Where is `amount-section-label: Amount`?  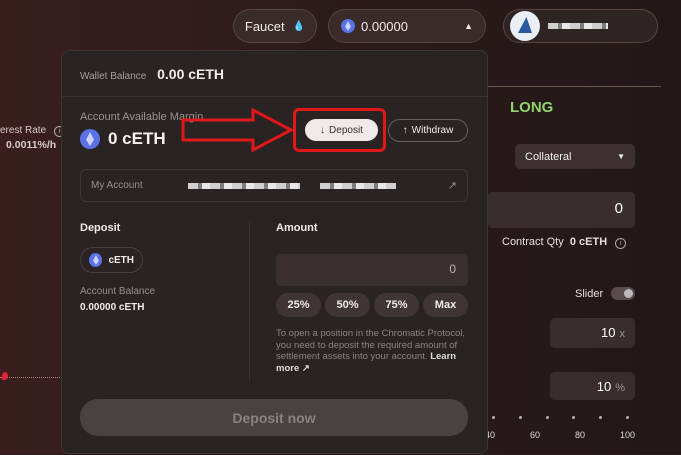
amount-section-label: Amount is located at coordinates (297, 228).